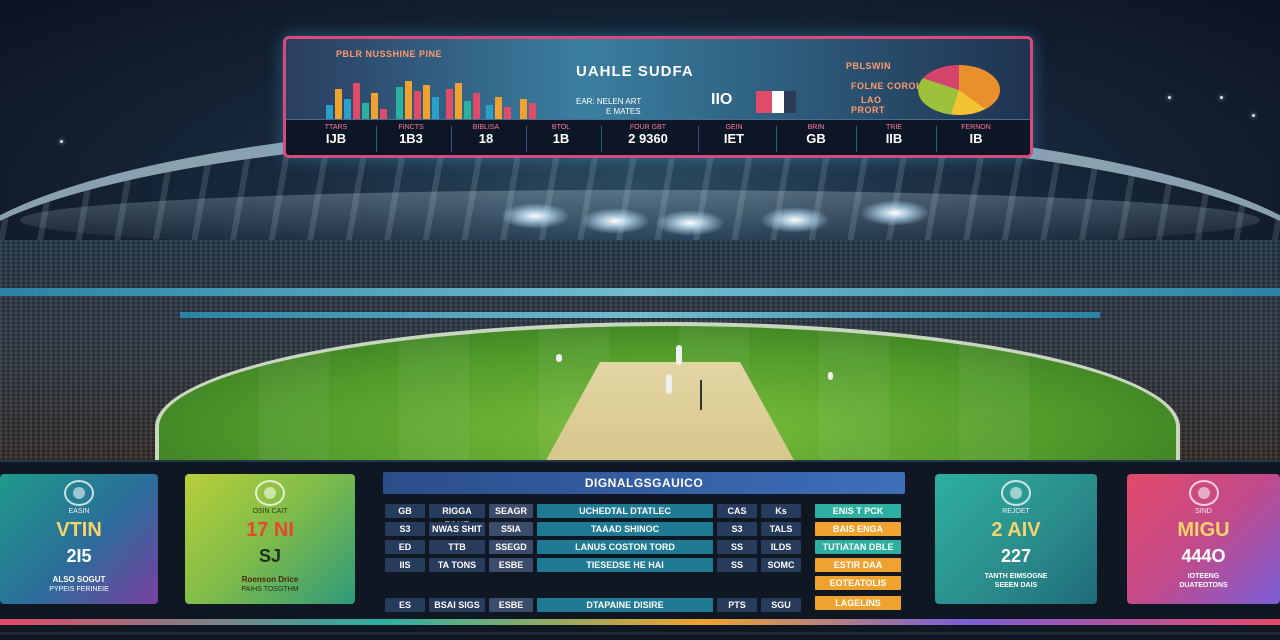  Describe the element at coordinates (976, 135) in the screenshot. I see `stat-cell: FERNON IB` at that location.